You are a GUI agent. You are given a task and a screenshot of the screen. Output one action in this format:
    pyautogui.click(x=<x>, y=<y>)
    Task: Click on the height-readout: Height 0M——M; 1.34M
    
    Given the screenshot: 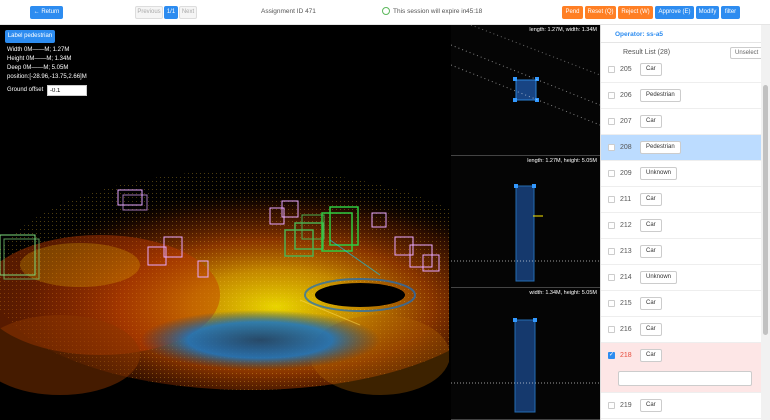 What is the action you would take?
    pyautogui.click(x=39, y=59)
    